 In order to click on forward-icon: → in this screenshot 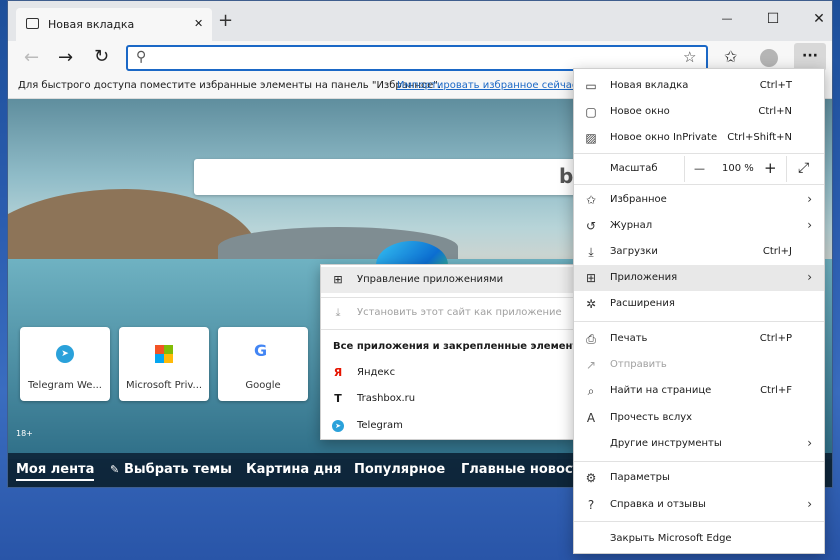, I will do `click(65, 57)`.